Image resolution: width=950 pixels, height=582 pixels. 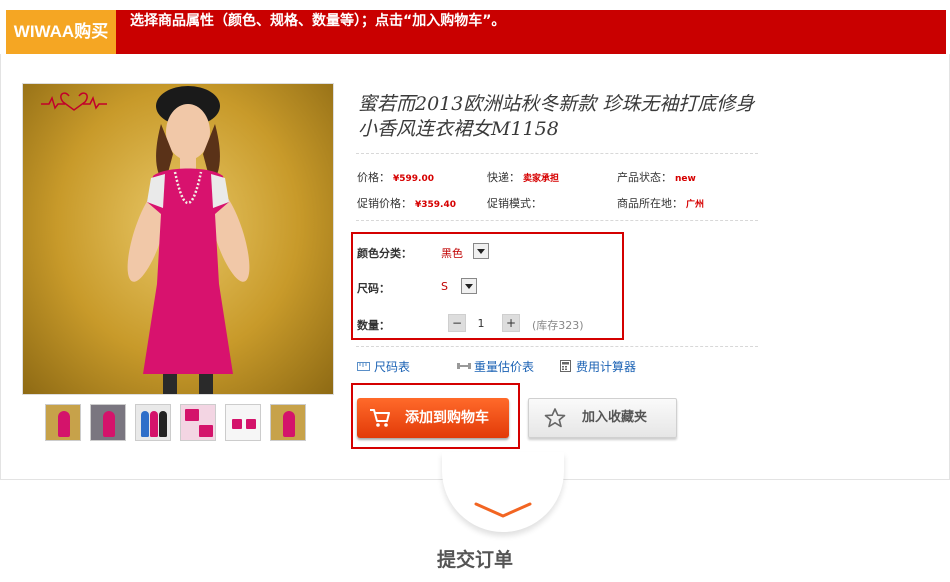 I want to click on promo-price-value: ¥359.40, so click(x=435, y=205).